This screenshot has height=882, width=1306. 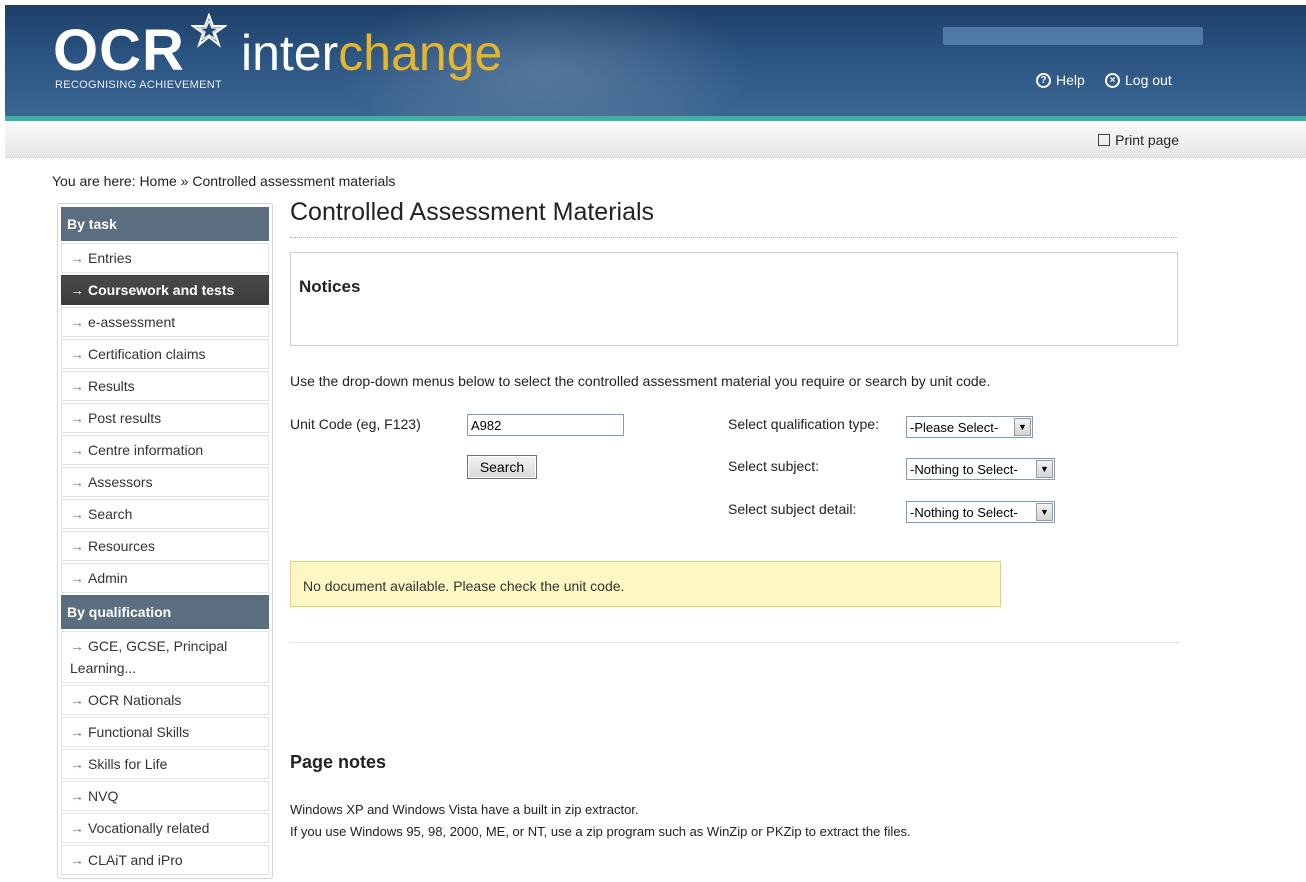 I want to click on printer-icon, so click(x=1104, y=140).